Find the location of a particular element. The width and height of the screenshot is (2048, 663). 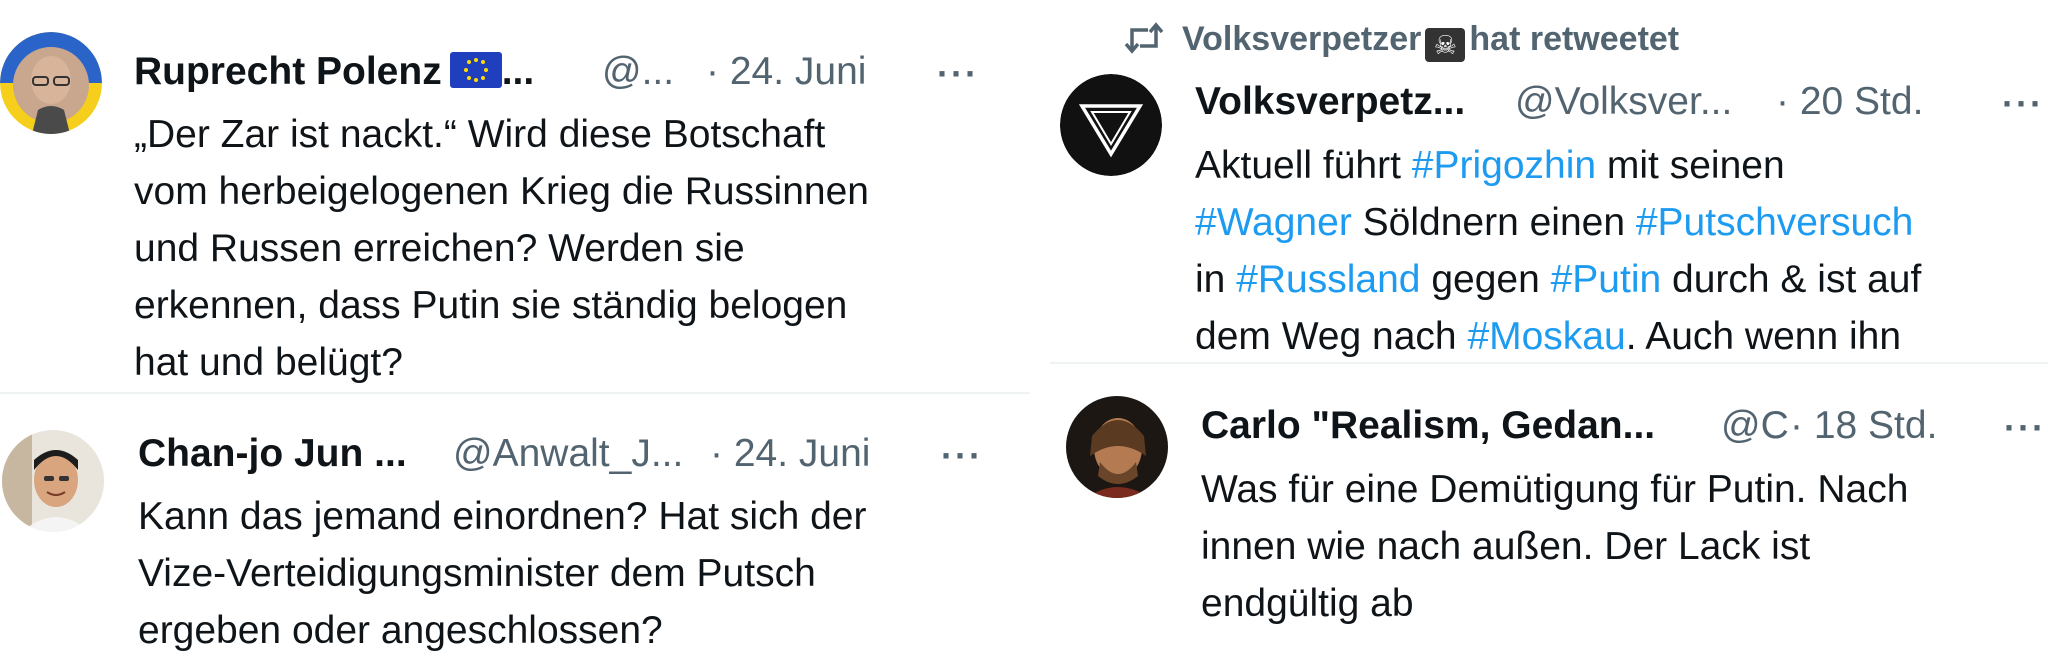

display-name-text: Ruprecht Polenz is located at coordinates (288, 71).